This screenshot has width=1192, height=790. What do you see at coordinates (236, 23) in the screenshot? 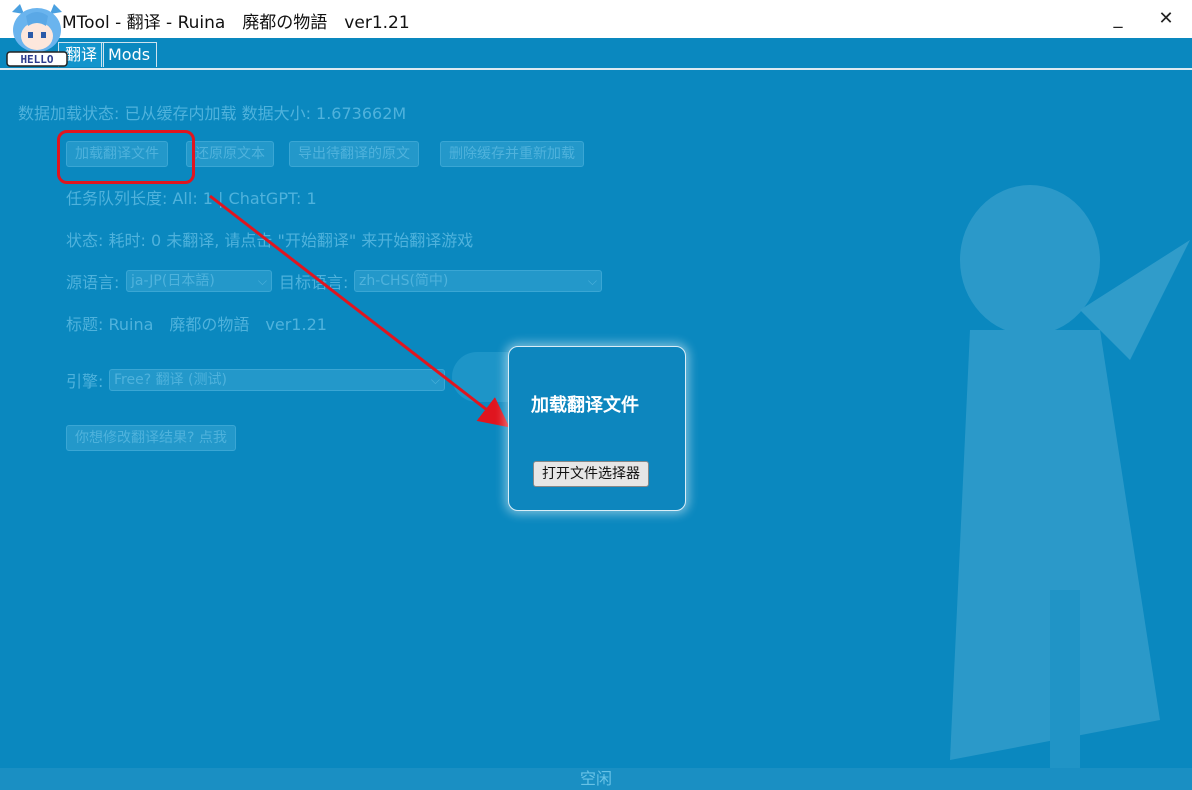
I see `window-title: MTool - 翻译 - Ruina 廃都の物語 ver1.21` at bounding box center [236, 23].